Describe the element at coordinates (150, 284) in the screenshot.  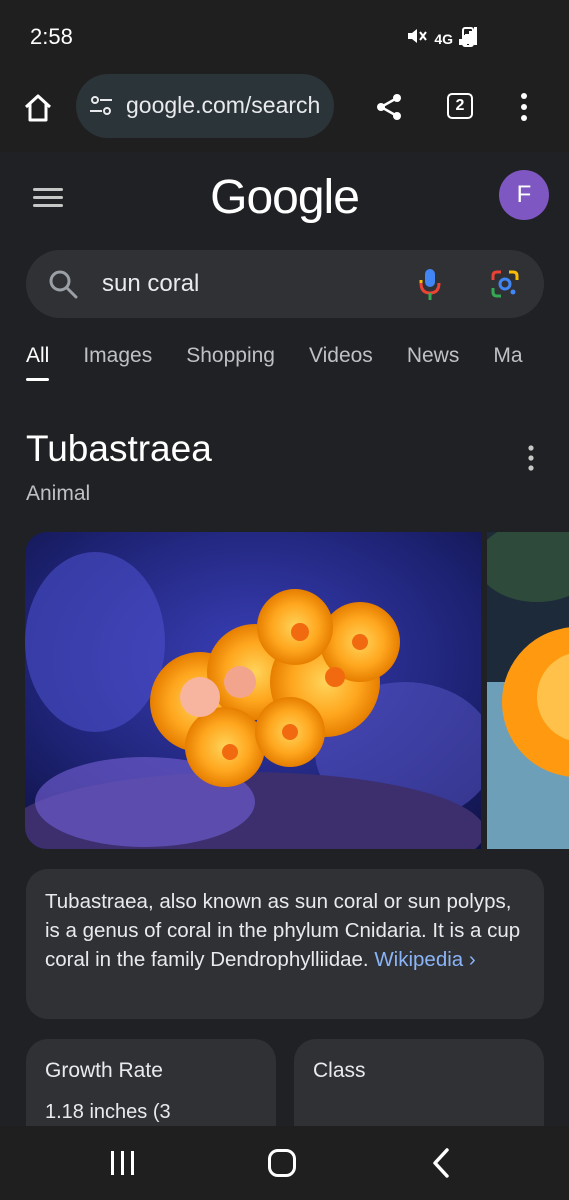
I see `search-input: sun coral` at that location.